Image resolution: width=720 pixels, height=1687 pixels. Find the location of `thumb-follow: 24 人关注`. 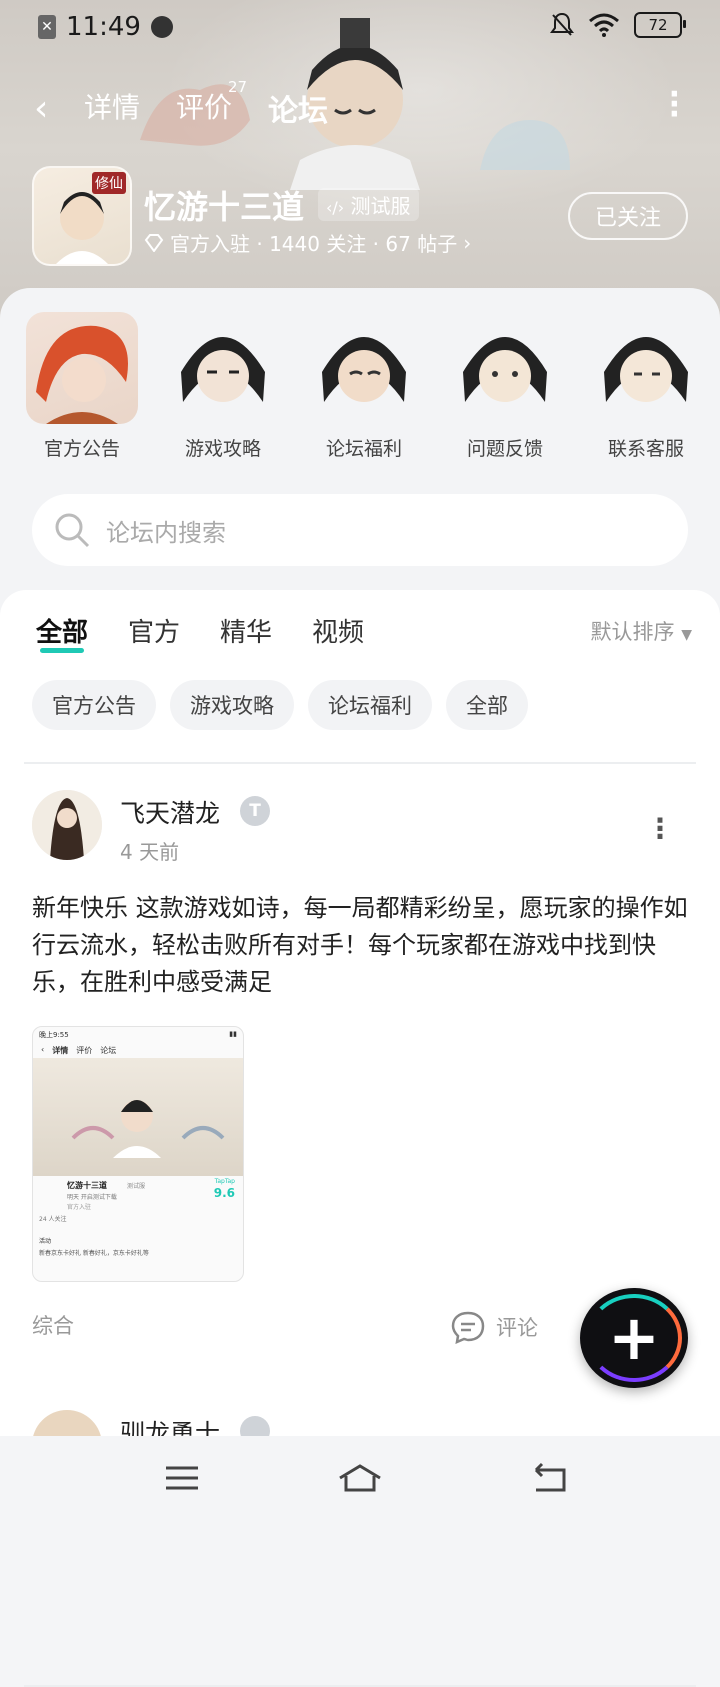

thumb-follow: 24 人关注 is located at coordinates (53, 1219).